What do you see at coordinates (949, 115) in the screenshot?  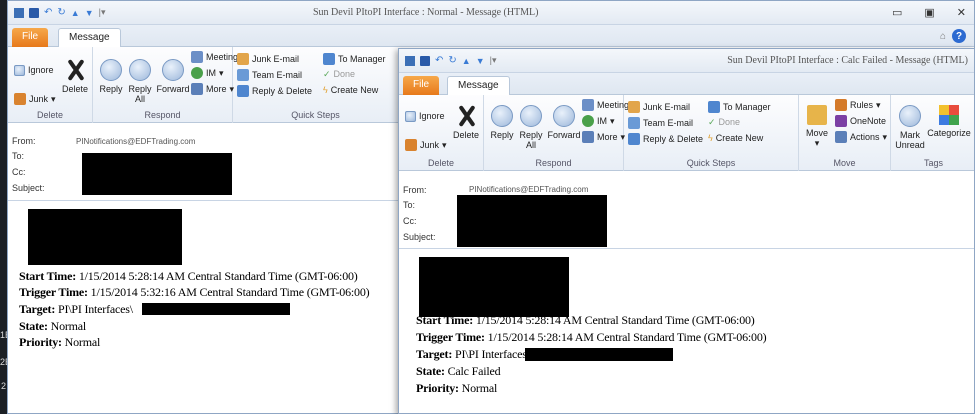 I see `categorize-icon` at bounding box center [949, 115].